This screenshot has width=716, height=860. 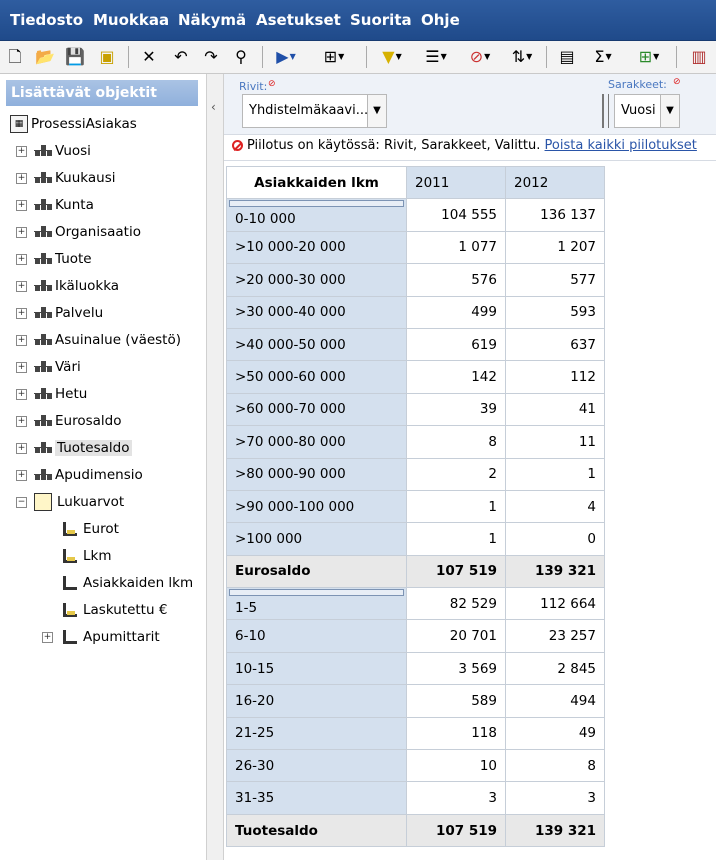 What do you see at coordinates (314, 111) in the screenshot?
I see `rows-dropdown: Yhdistelmäkaavi... ▼` at bounding box center [314, 111].